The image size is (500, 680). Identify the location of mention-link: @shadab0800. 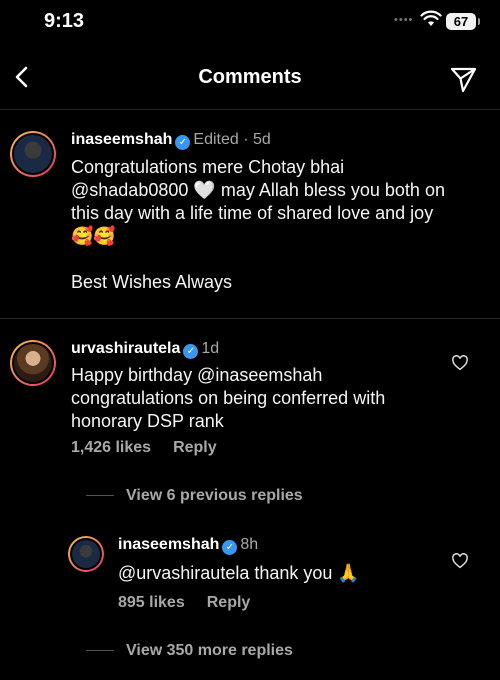
(129, 190).